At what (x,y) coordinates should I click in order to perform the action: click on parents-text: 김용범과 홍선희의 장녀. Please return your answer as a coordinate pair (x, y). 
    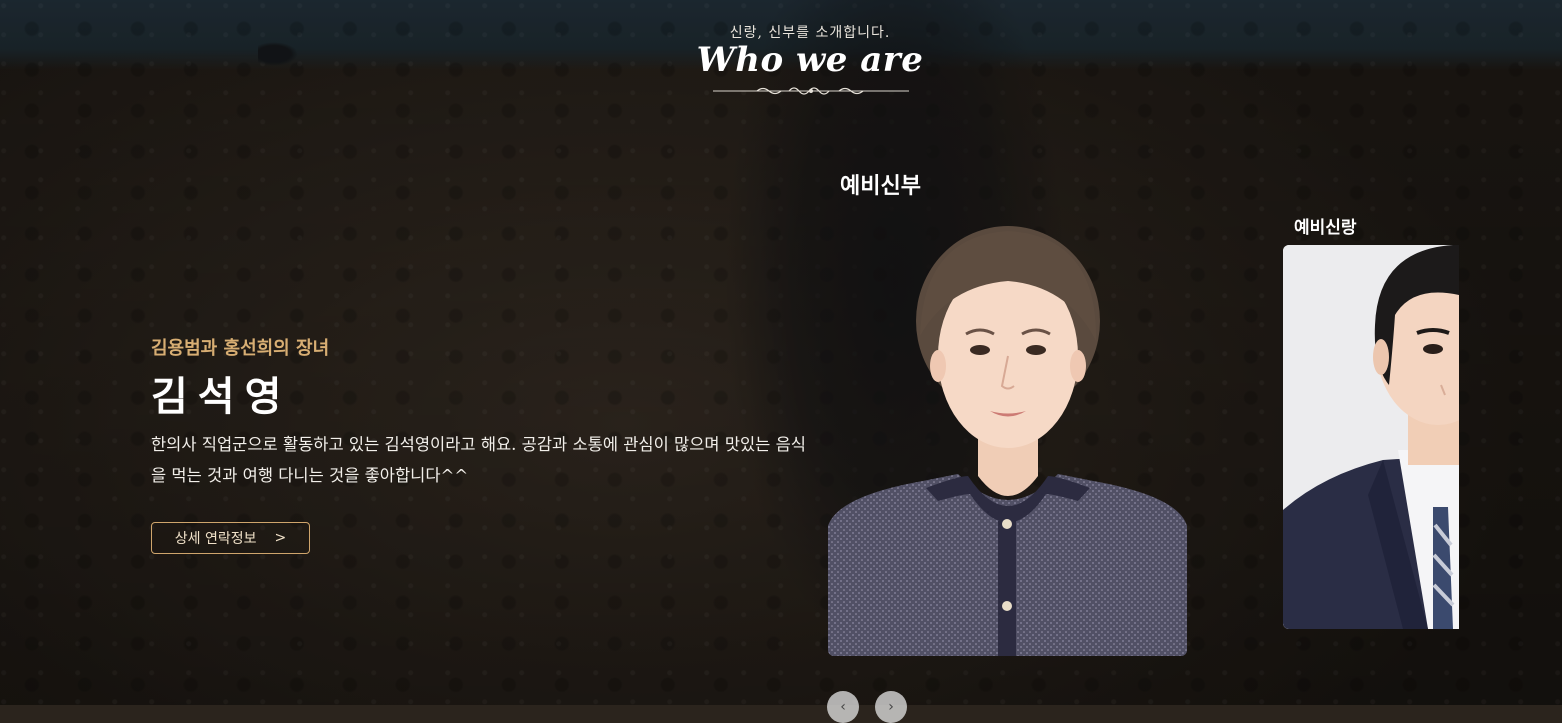
    Looking at the image, I should click on (240, 348).